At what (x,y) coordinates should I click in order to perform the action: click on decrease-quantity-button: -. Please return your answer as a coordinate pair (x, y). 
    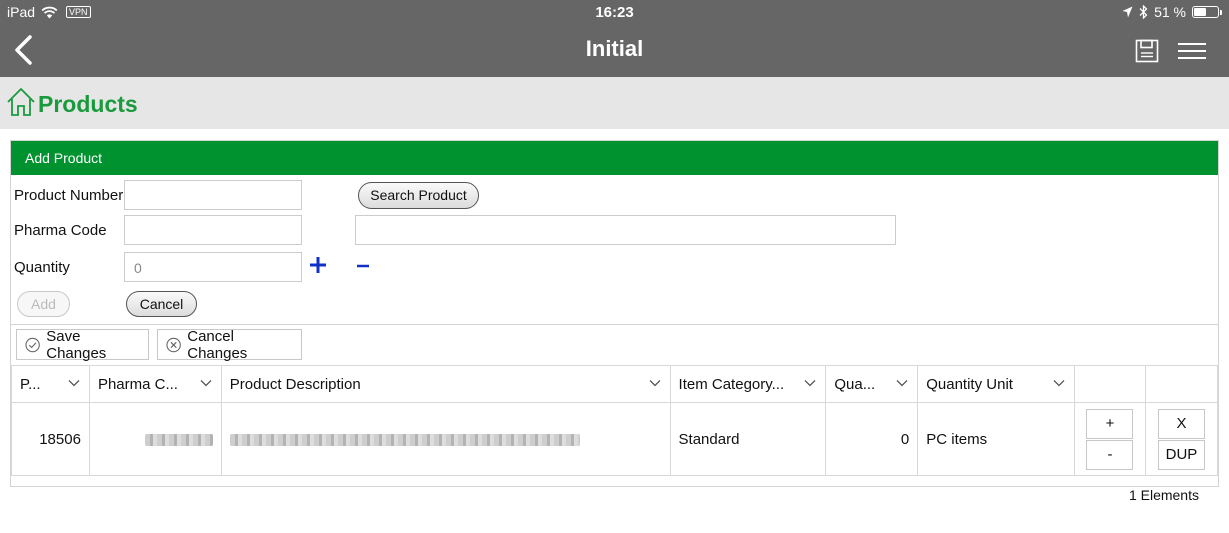
    Looking at the image, I should click on (1110, 454).